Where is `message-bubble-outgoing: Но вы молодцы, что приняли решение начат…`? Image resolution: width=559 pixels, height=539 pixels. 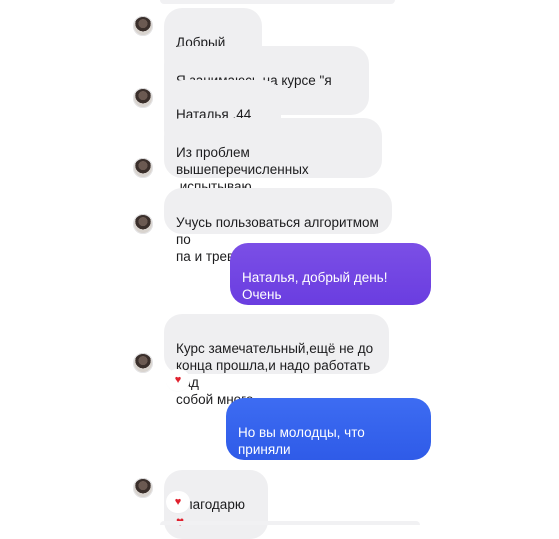 message-bubble-outgoing: Но вы молодцы, что приняли решение начат… is located at coordinates (328, 453).